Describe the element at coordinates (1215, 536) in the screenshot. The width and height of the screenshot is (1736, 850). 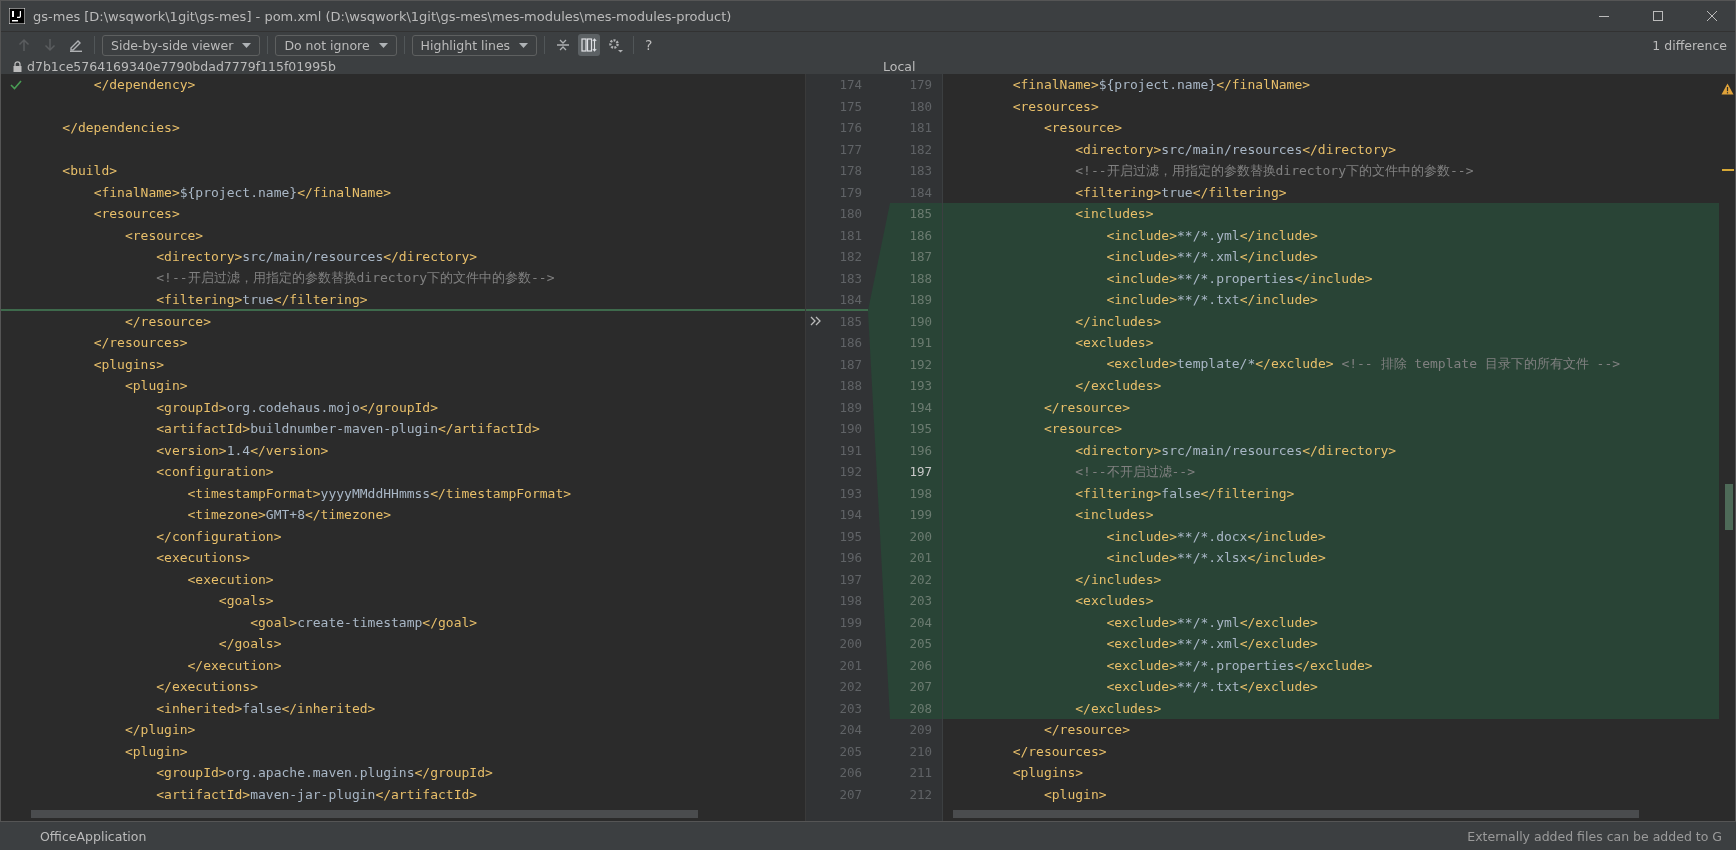
I see `code-line: <include>**/*.docx</include>` at that location.